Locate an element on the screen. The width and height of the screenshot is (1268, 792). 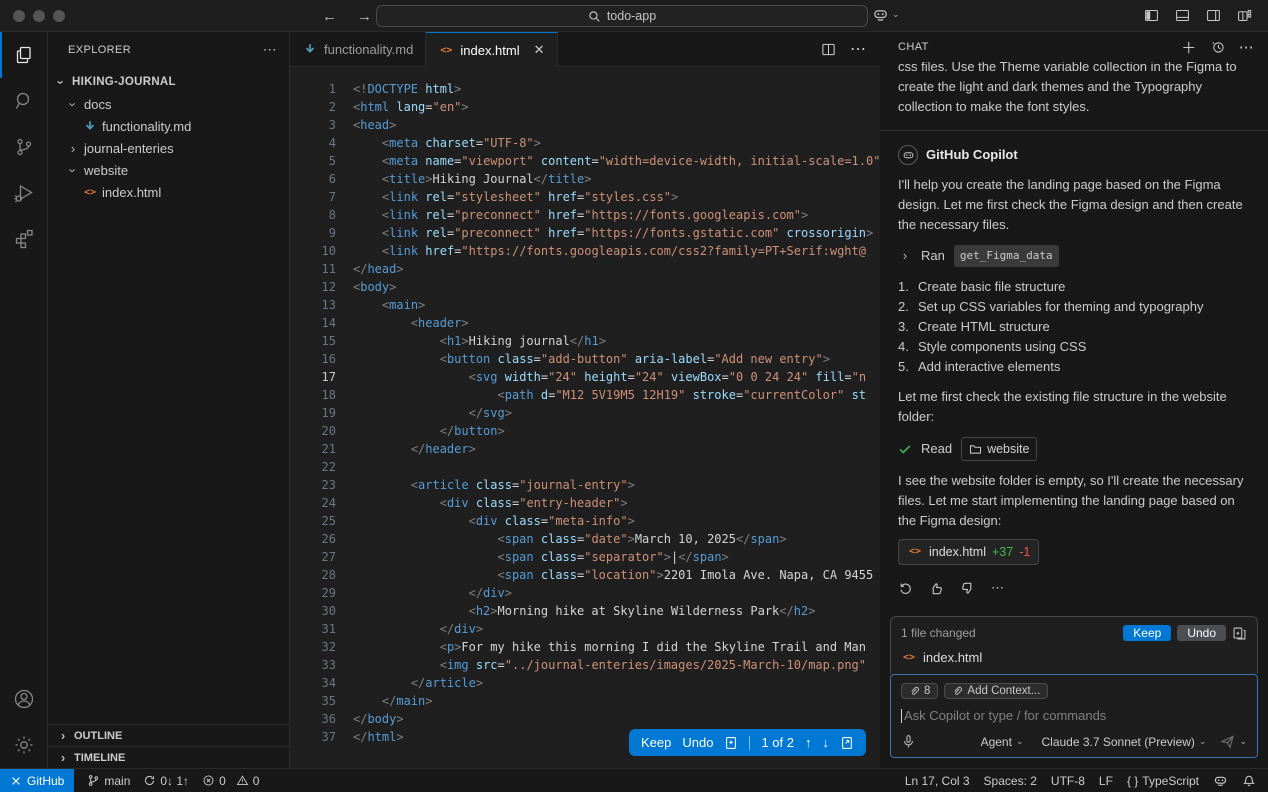
tree-item-index-html: <> index.html is located at coordinates (168, 192).